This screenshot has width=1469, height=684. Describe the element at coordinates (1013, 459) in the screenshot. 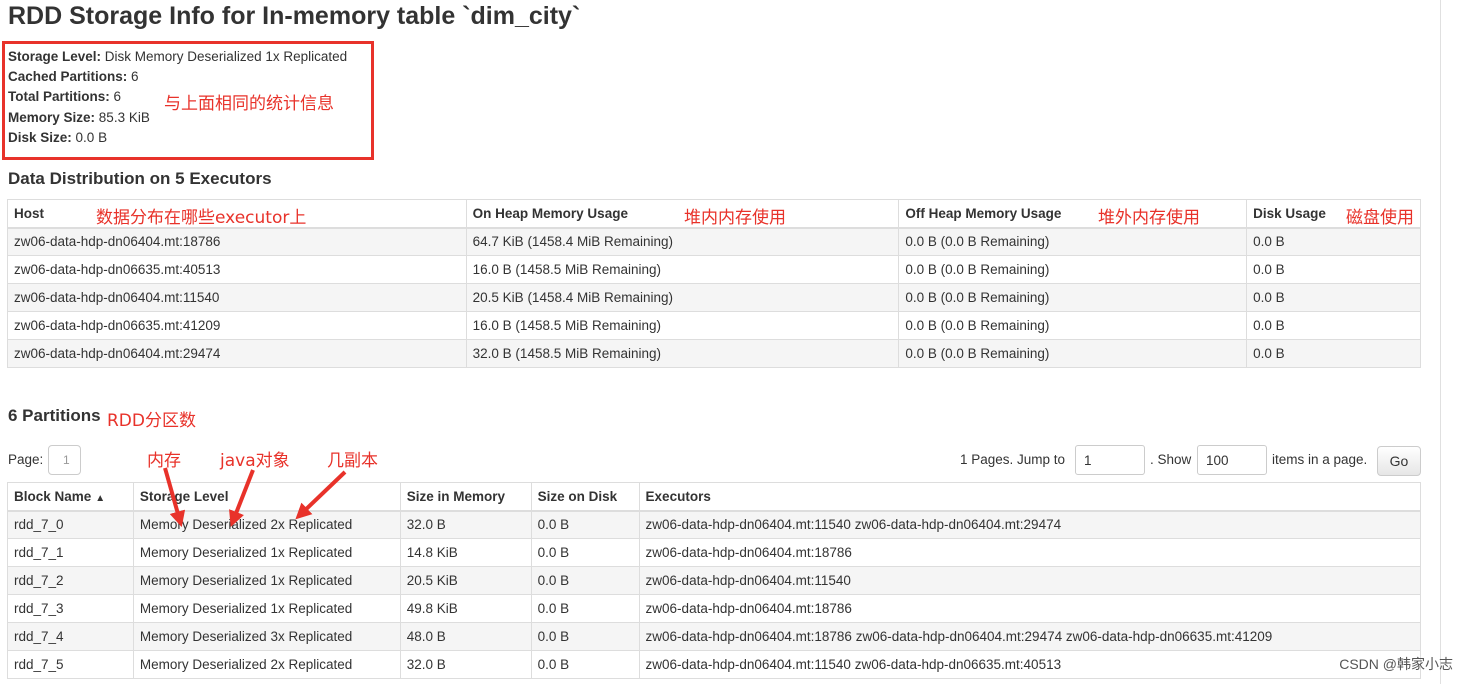

I see `pages-jump-text: 1 Pages. Jump to` at that location.